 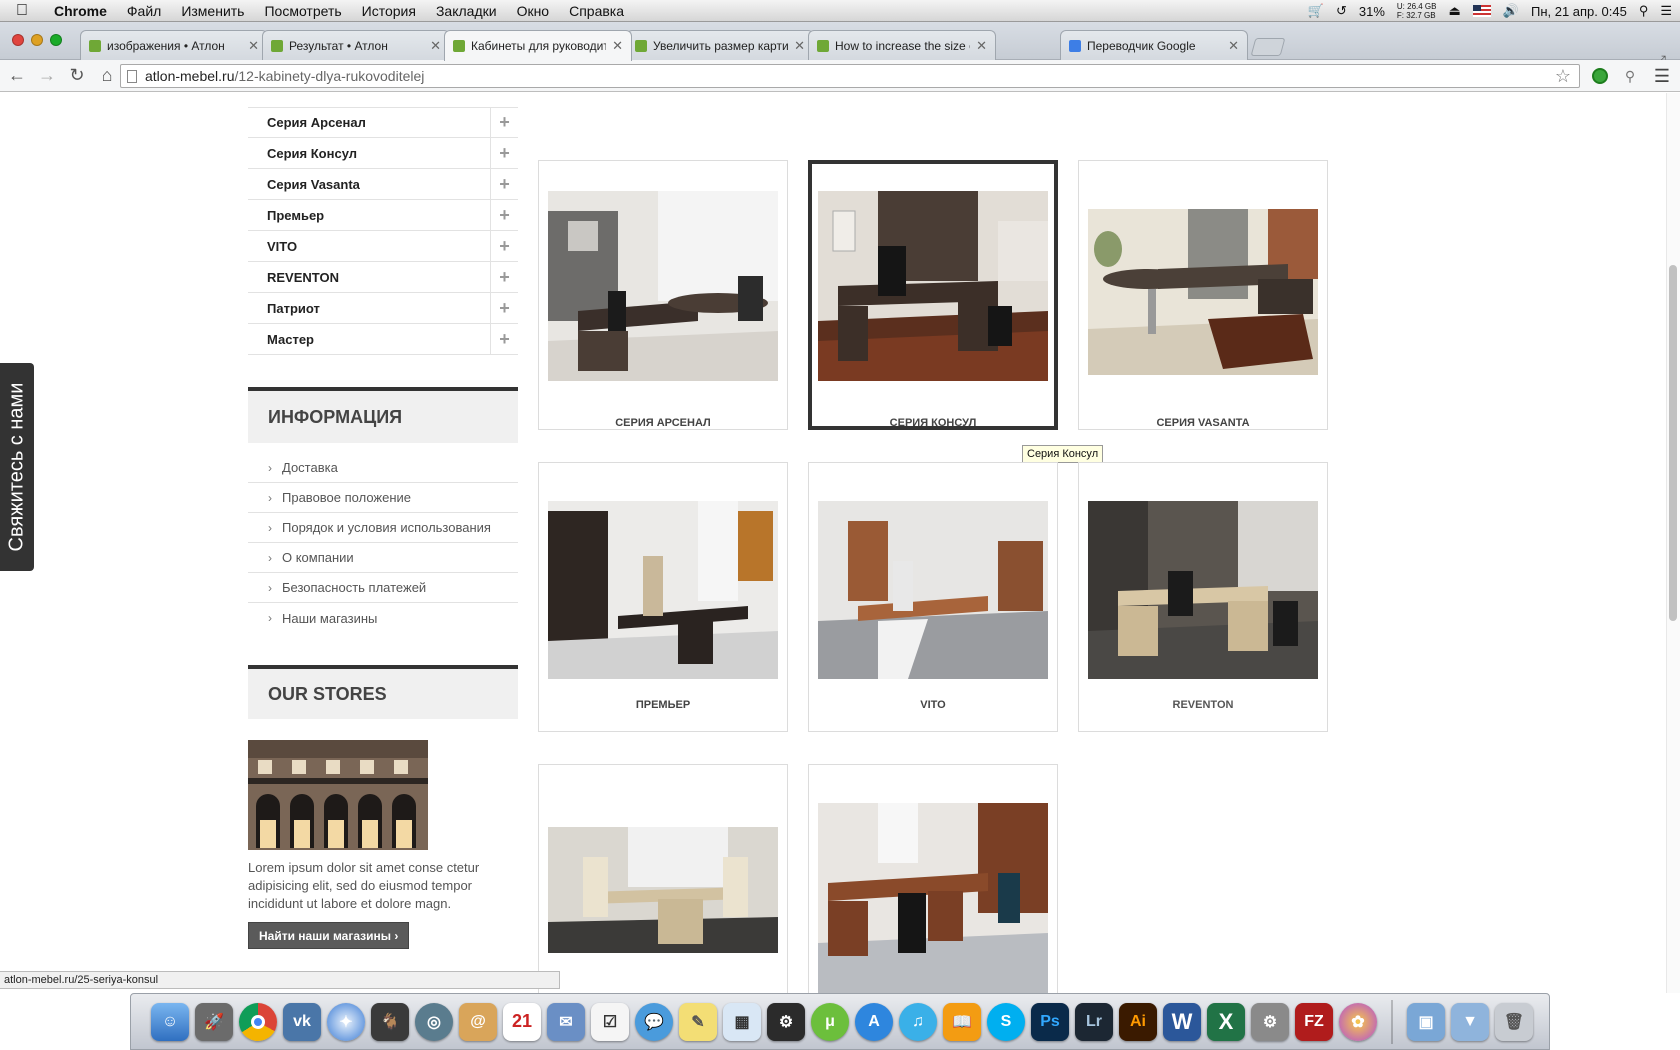 I want to click on contacts-at-icon: @, so click(x=478, y=1021).